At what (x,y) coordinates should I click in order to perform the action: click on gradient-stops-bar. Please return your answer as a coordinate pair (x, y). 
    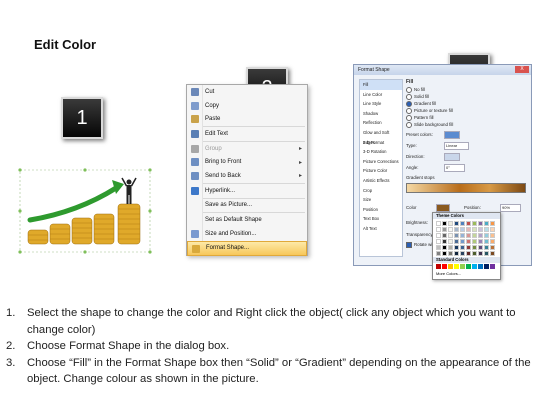
    Looking at the image, I should click on (466, 188).